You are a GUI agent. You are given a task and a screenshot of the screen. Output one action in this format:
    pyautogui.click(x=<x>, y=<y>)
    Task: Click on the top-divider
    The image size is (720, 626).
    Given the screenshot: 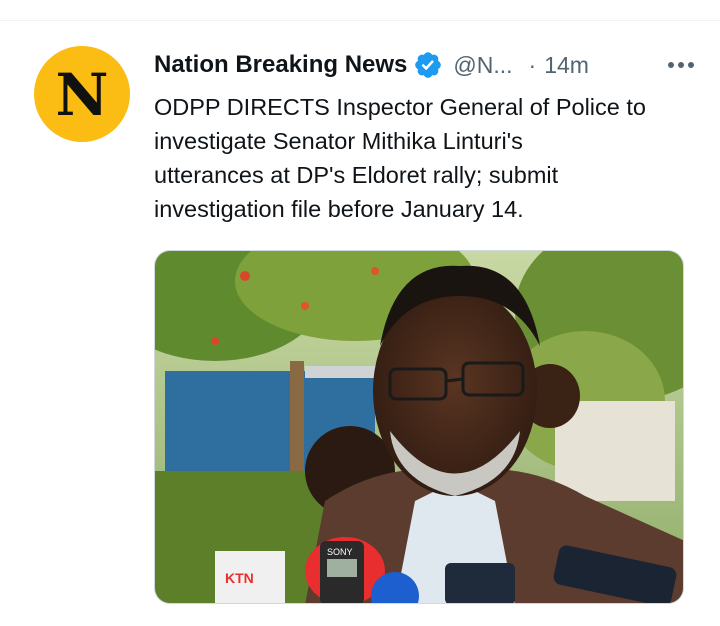 What is the action you would take?
    pyautogui.click(x=360, y=20)
    